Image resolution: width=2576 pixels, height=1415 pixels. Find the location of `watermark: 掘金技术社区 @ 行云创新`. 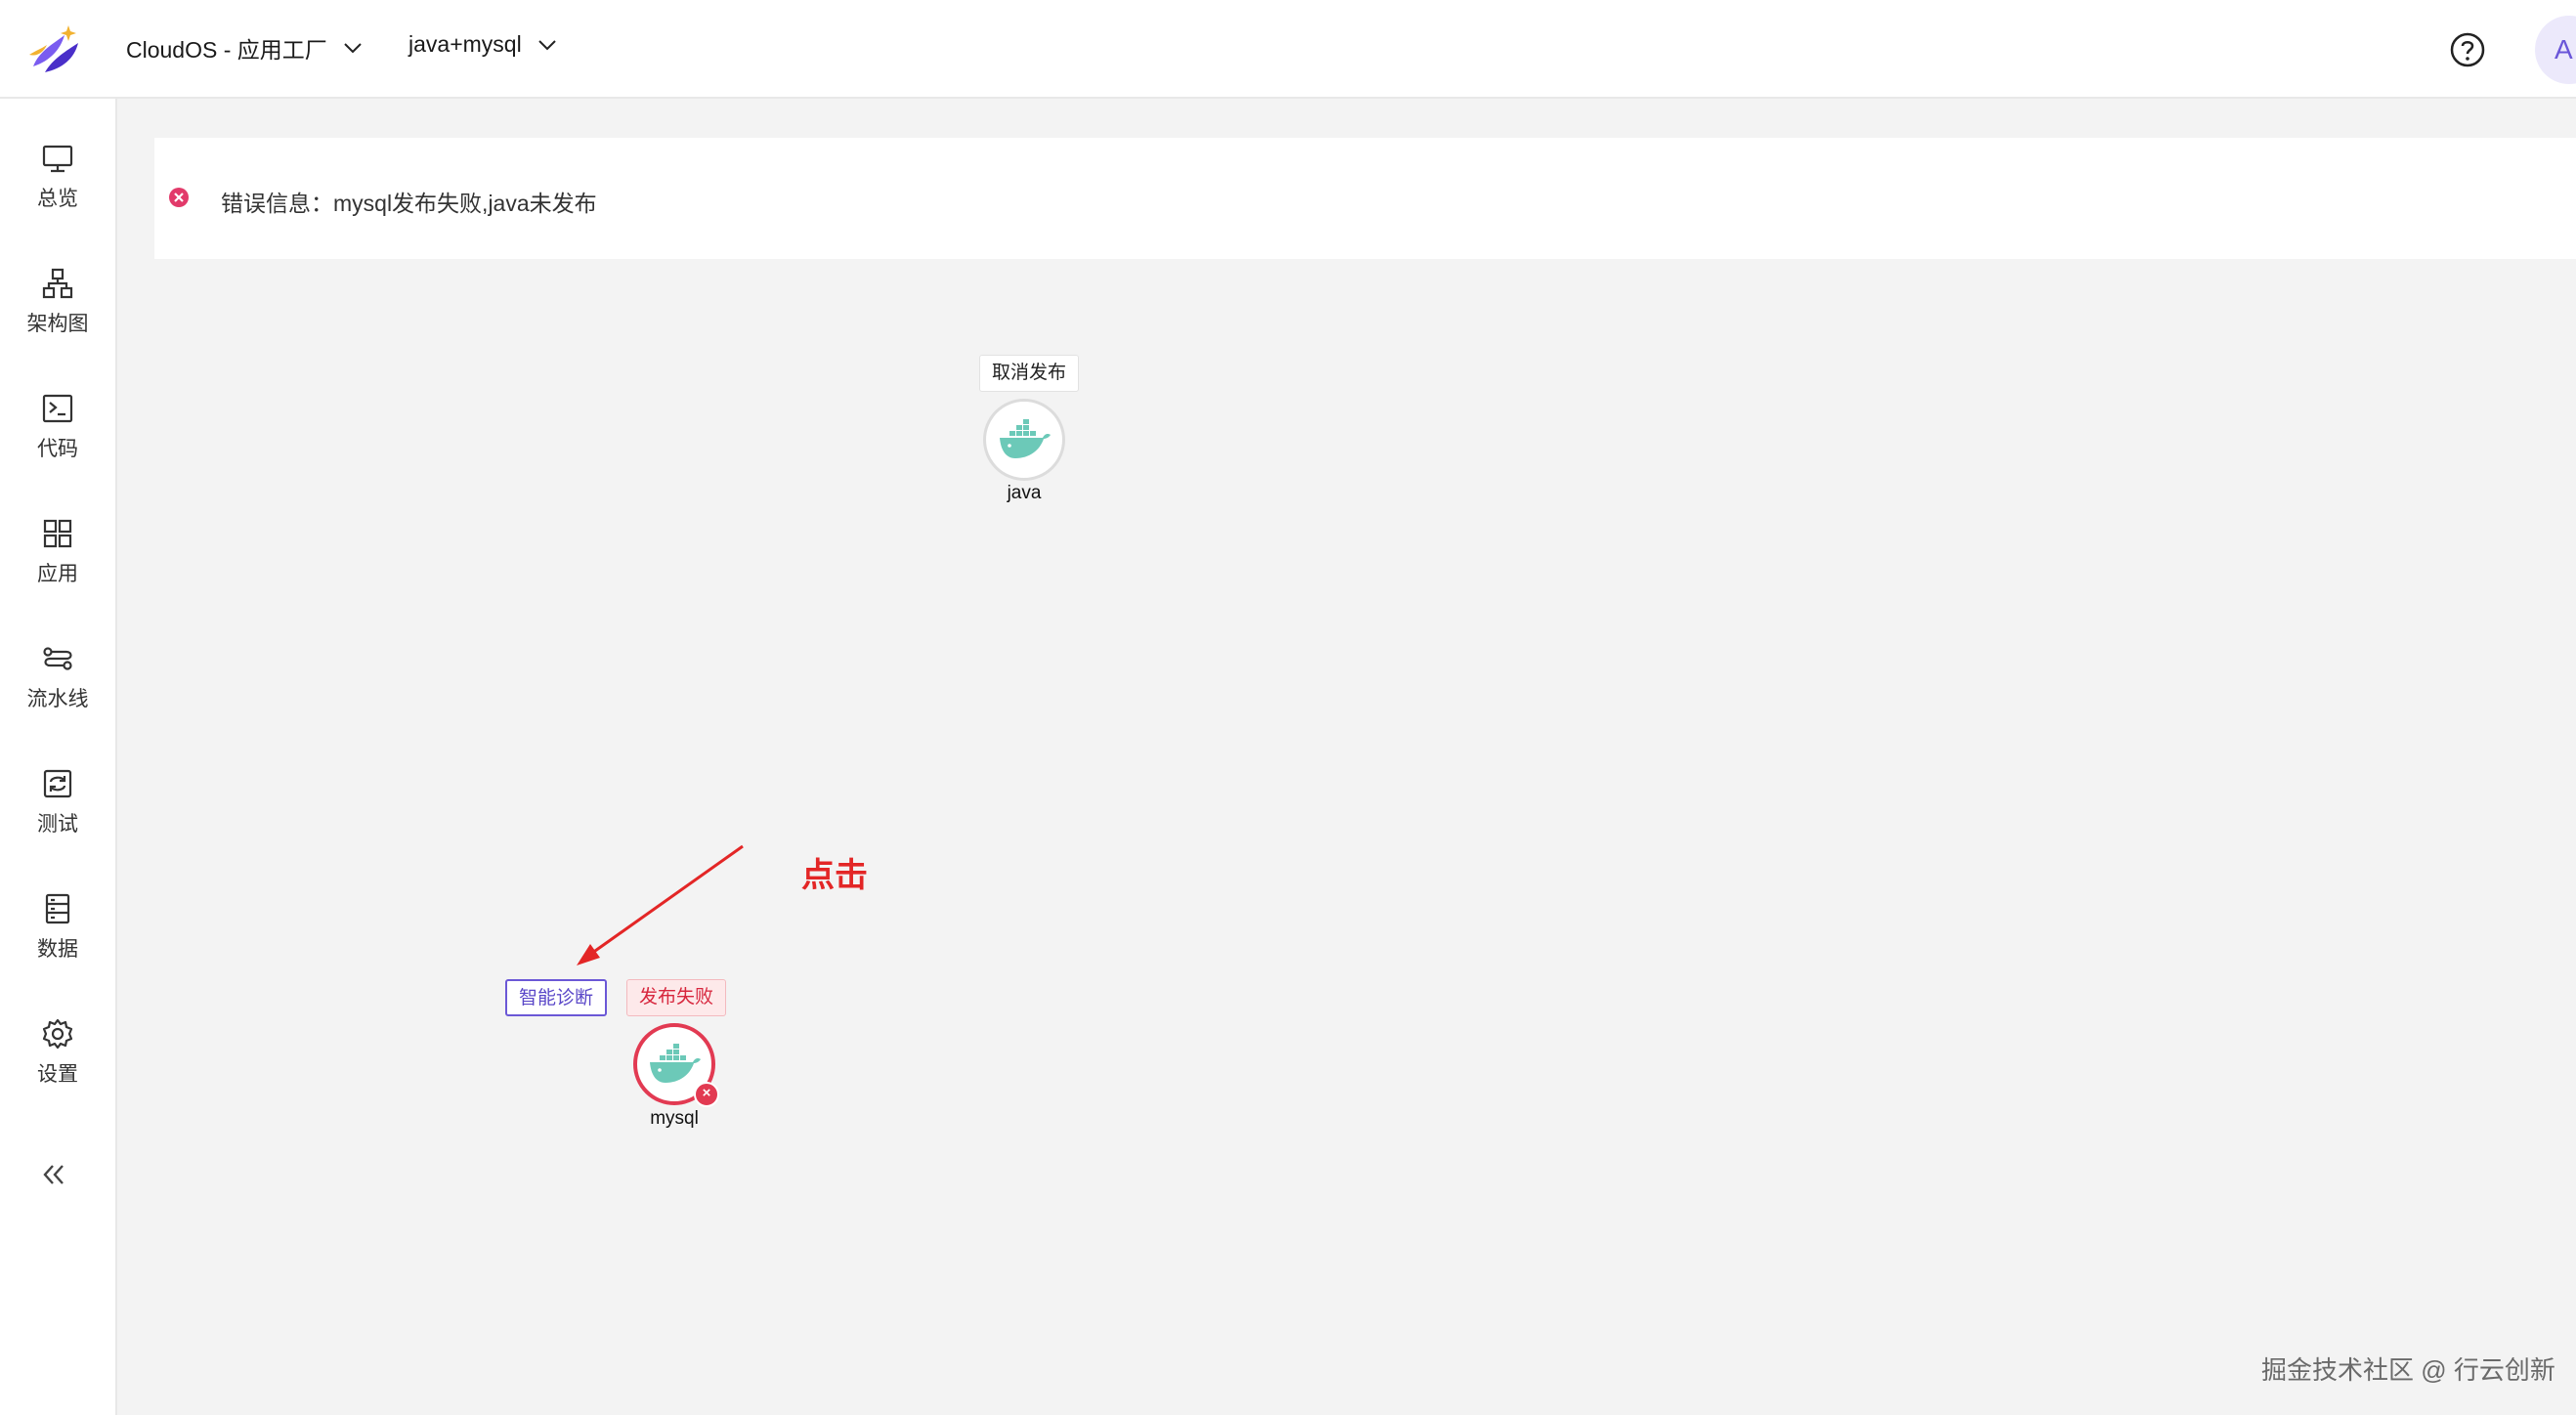

watermark: 掘金技术社区 @ 行云创新 is located at coordinates (2408, 1370).